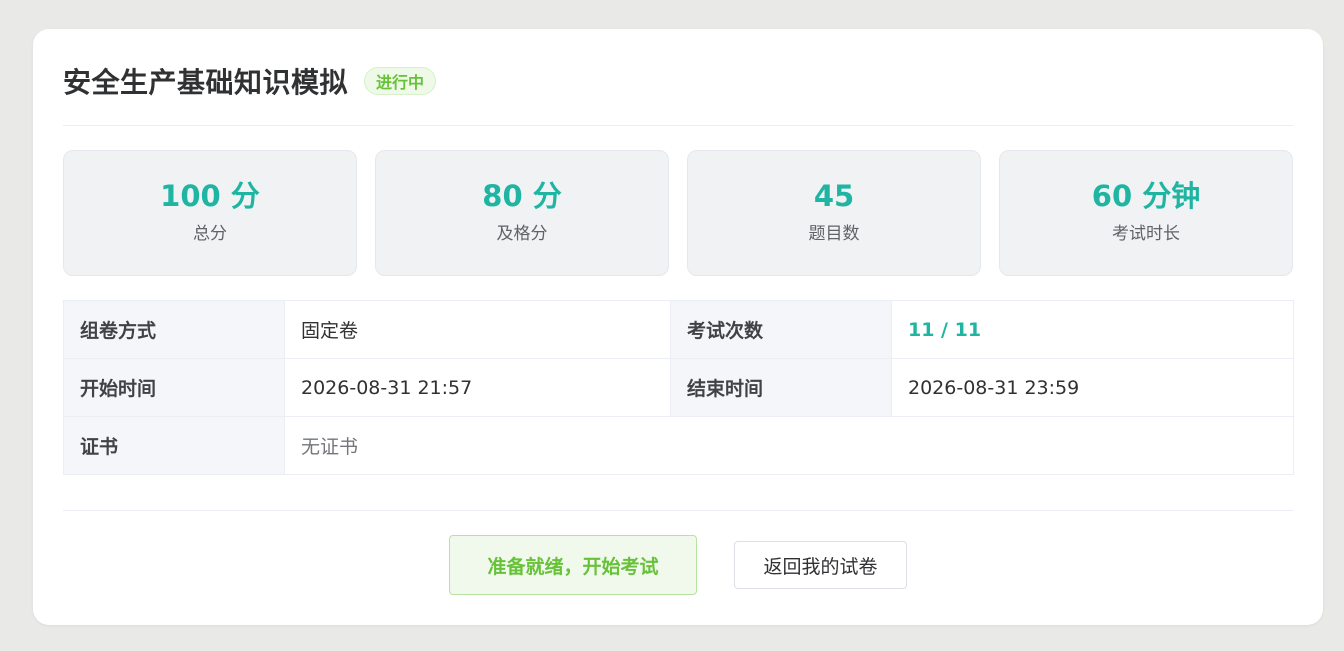  I want to click on header-divider, so click(678, 125).